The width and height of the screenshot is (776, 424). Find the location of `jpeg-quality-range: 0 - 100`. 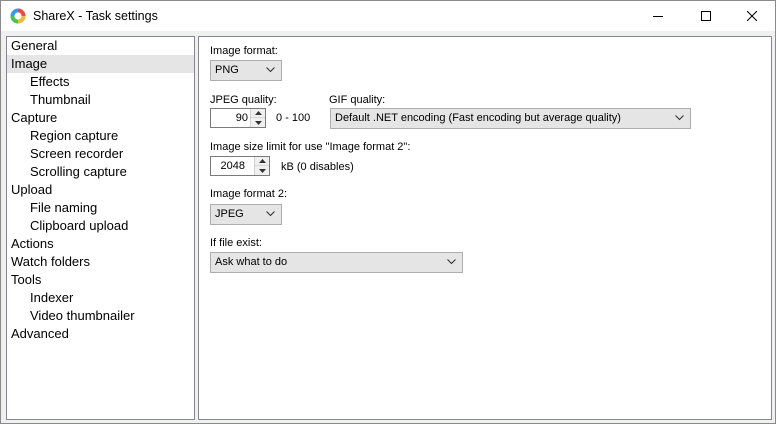

jpeg-quality-range: 0 - 100 is located at coordinates (293, 118).